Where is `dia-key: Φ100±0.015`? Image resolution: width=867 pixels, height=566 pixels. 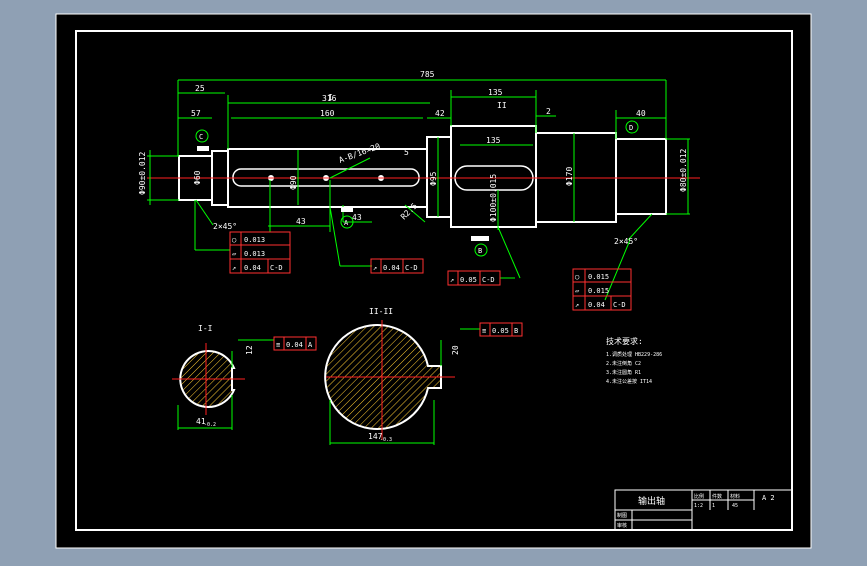
dia-key: Φ100±0.015 is located at coordinates (493, 198).